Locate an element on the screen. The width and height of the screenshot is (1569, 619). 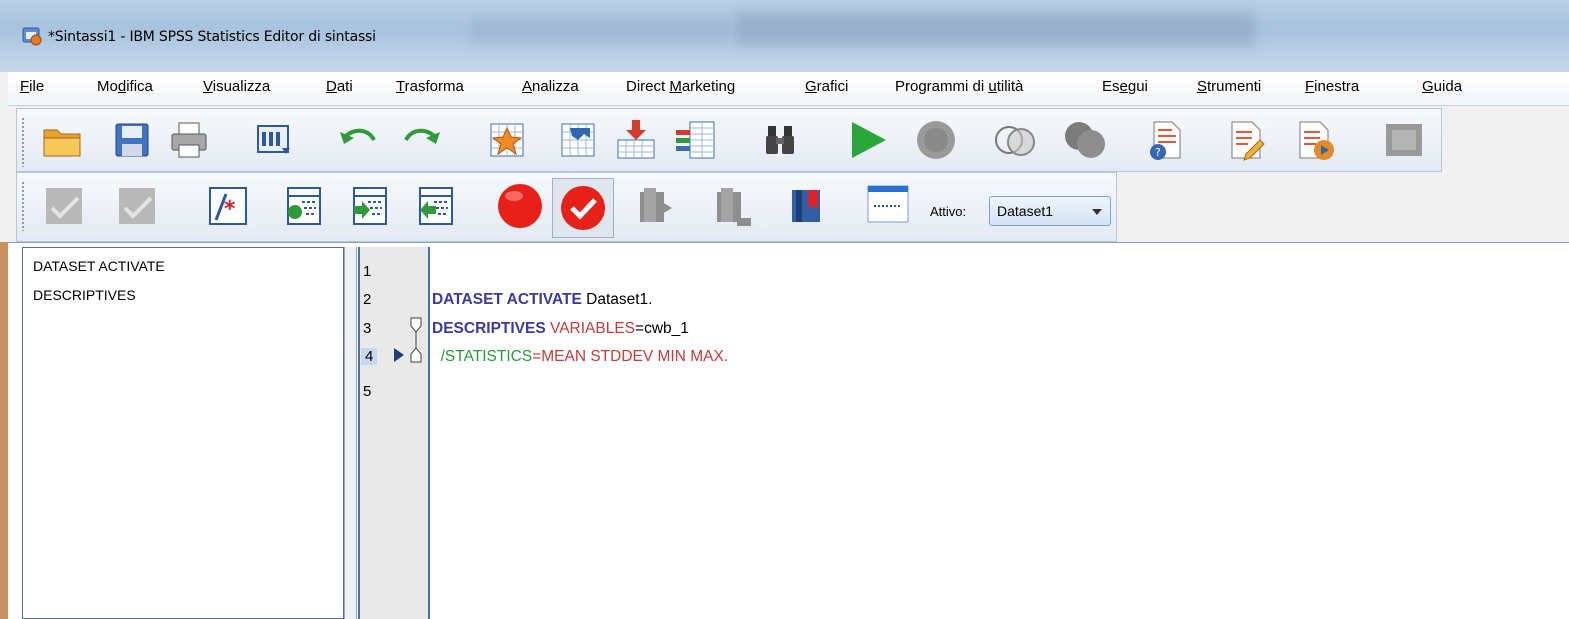
menu-direct-marketing: Direct Marketing is located at coordinates (680, 86).